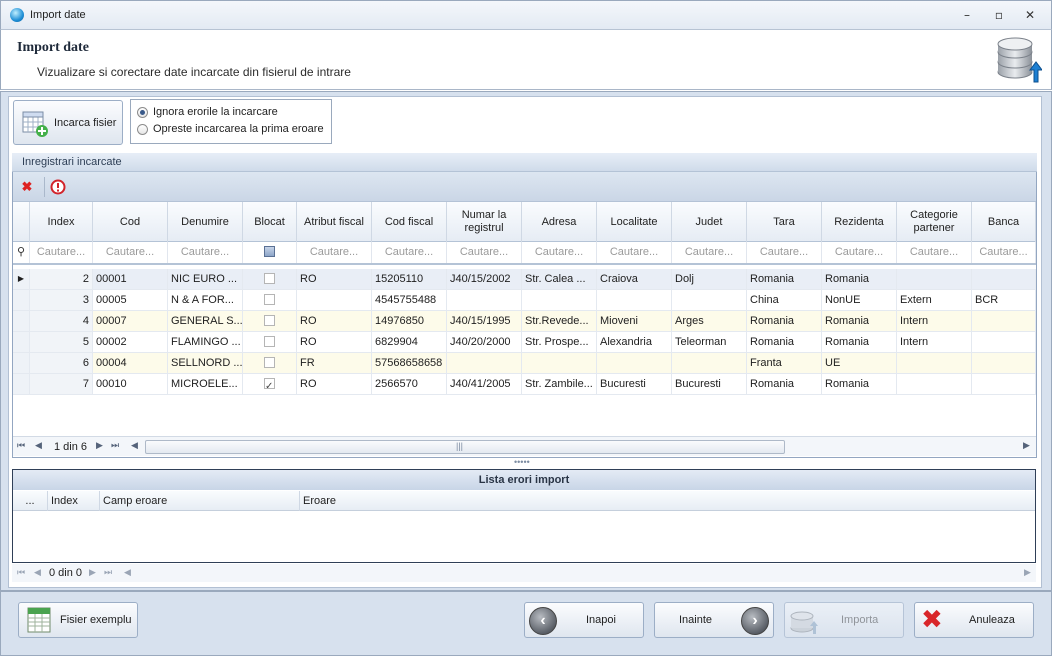 The image size is (1052, 656). I want to click on cell-cod: 00005, so click(130, 300).